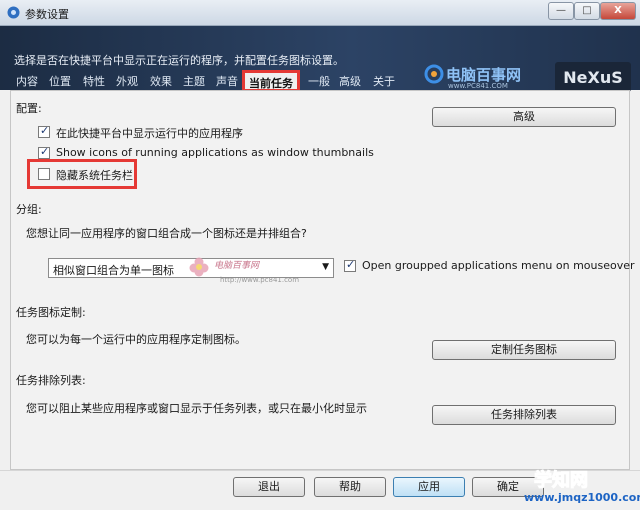 The image size is (640, 510). I want to click on maximize-button: □, so click(587, 11).